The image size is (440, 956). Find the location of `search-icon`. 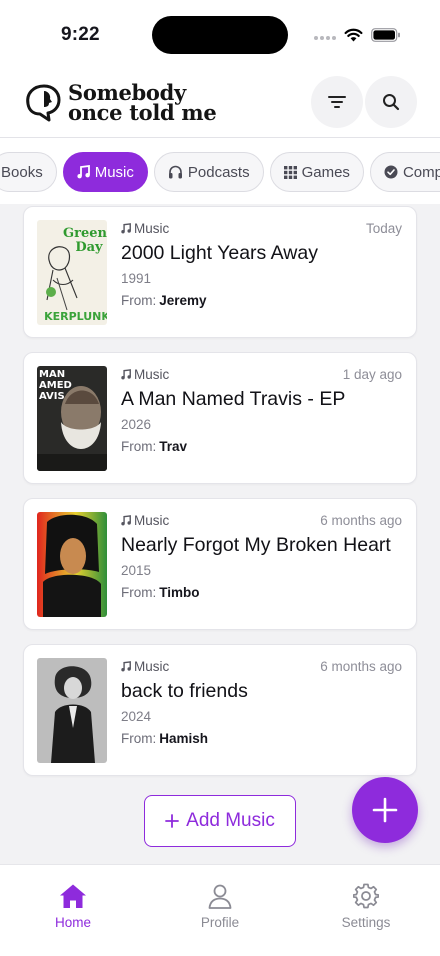

search-icon is located at coordinates (391, 102).